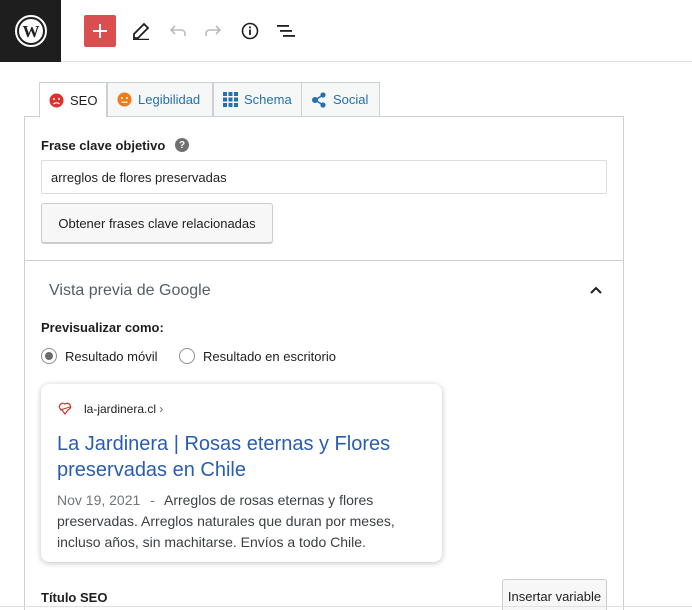  I want to click on tab-legibilidad-label: Legibilidad, so click(169, 99).